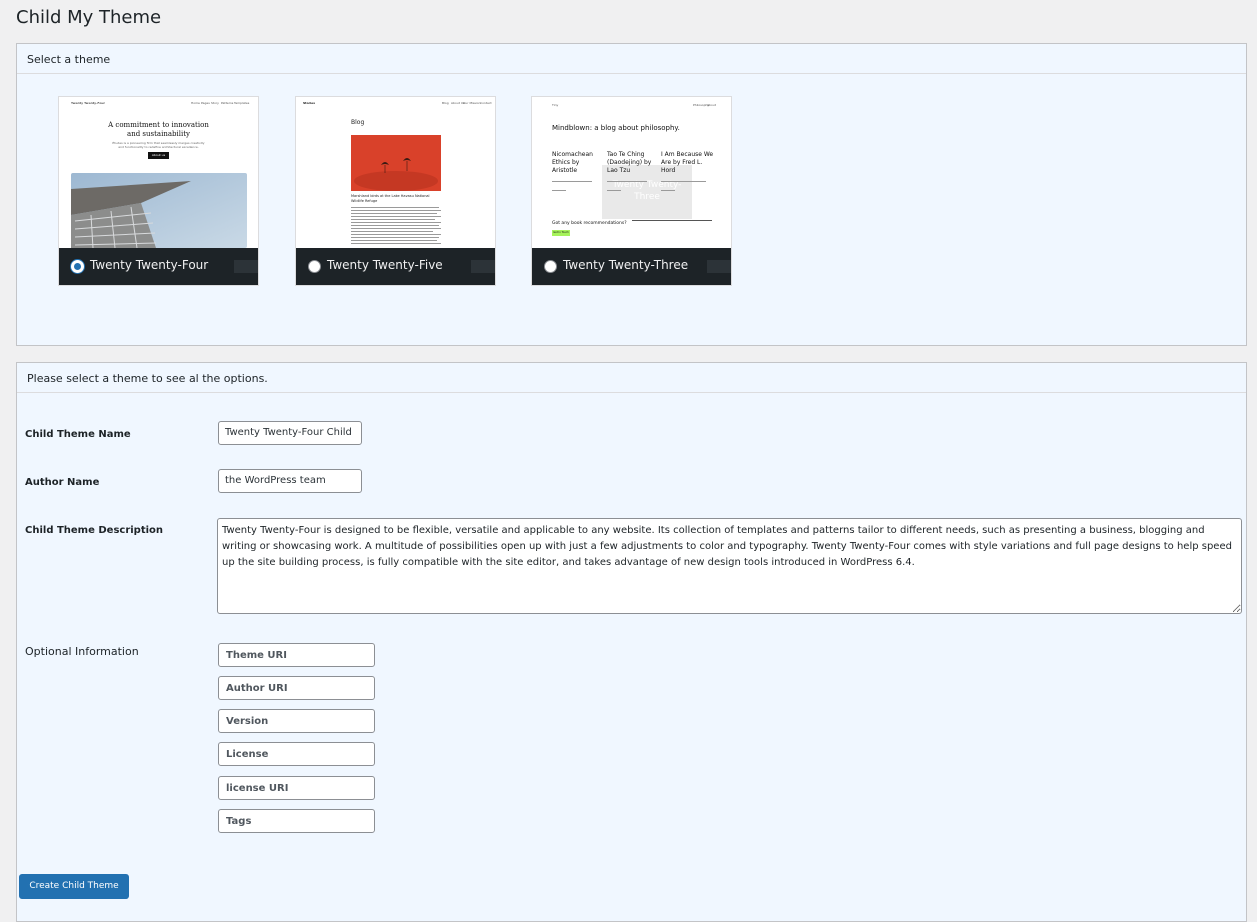 Image resolution: width=1257 pixels, height=922 pixels. What do you see at coordinates (296, 788) in the screenshot?
I see `license-uri-input` at bounding box center [296, 788].